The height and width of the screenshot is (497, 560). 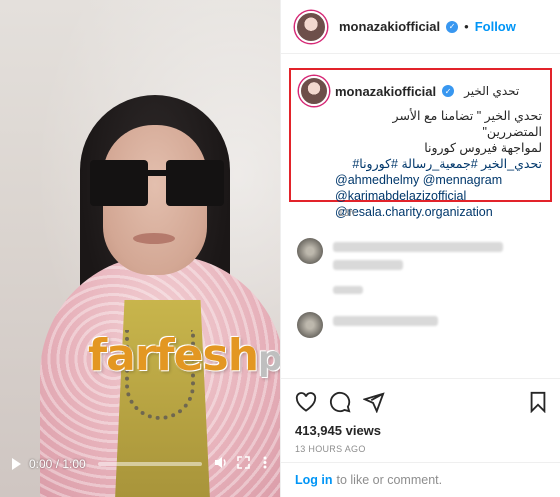 What do you see at coordinates (348, 290) in the screenshot?
I see `blurred-comment-meta` at bounding box center [348, 290].